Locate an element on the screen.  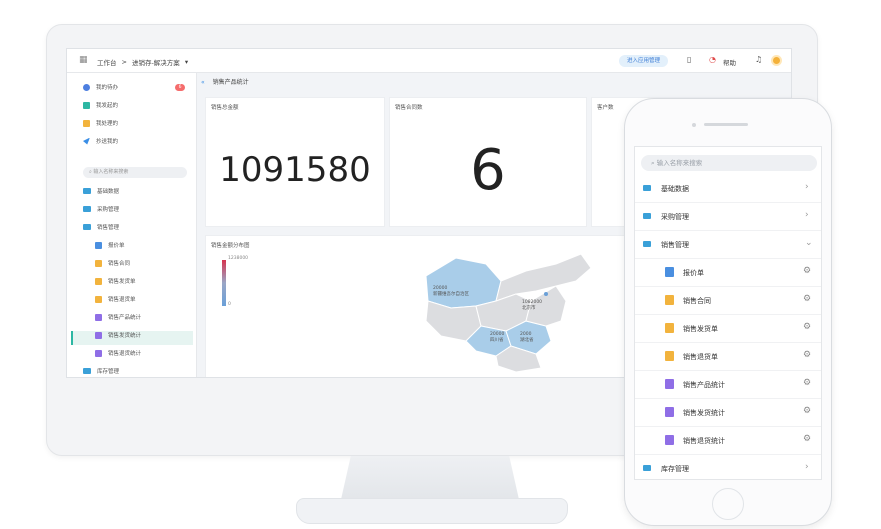
china-map is located at coordinates (508, 313).